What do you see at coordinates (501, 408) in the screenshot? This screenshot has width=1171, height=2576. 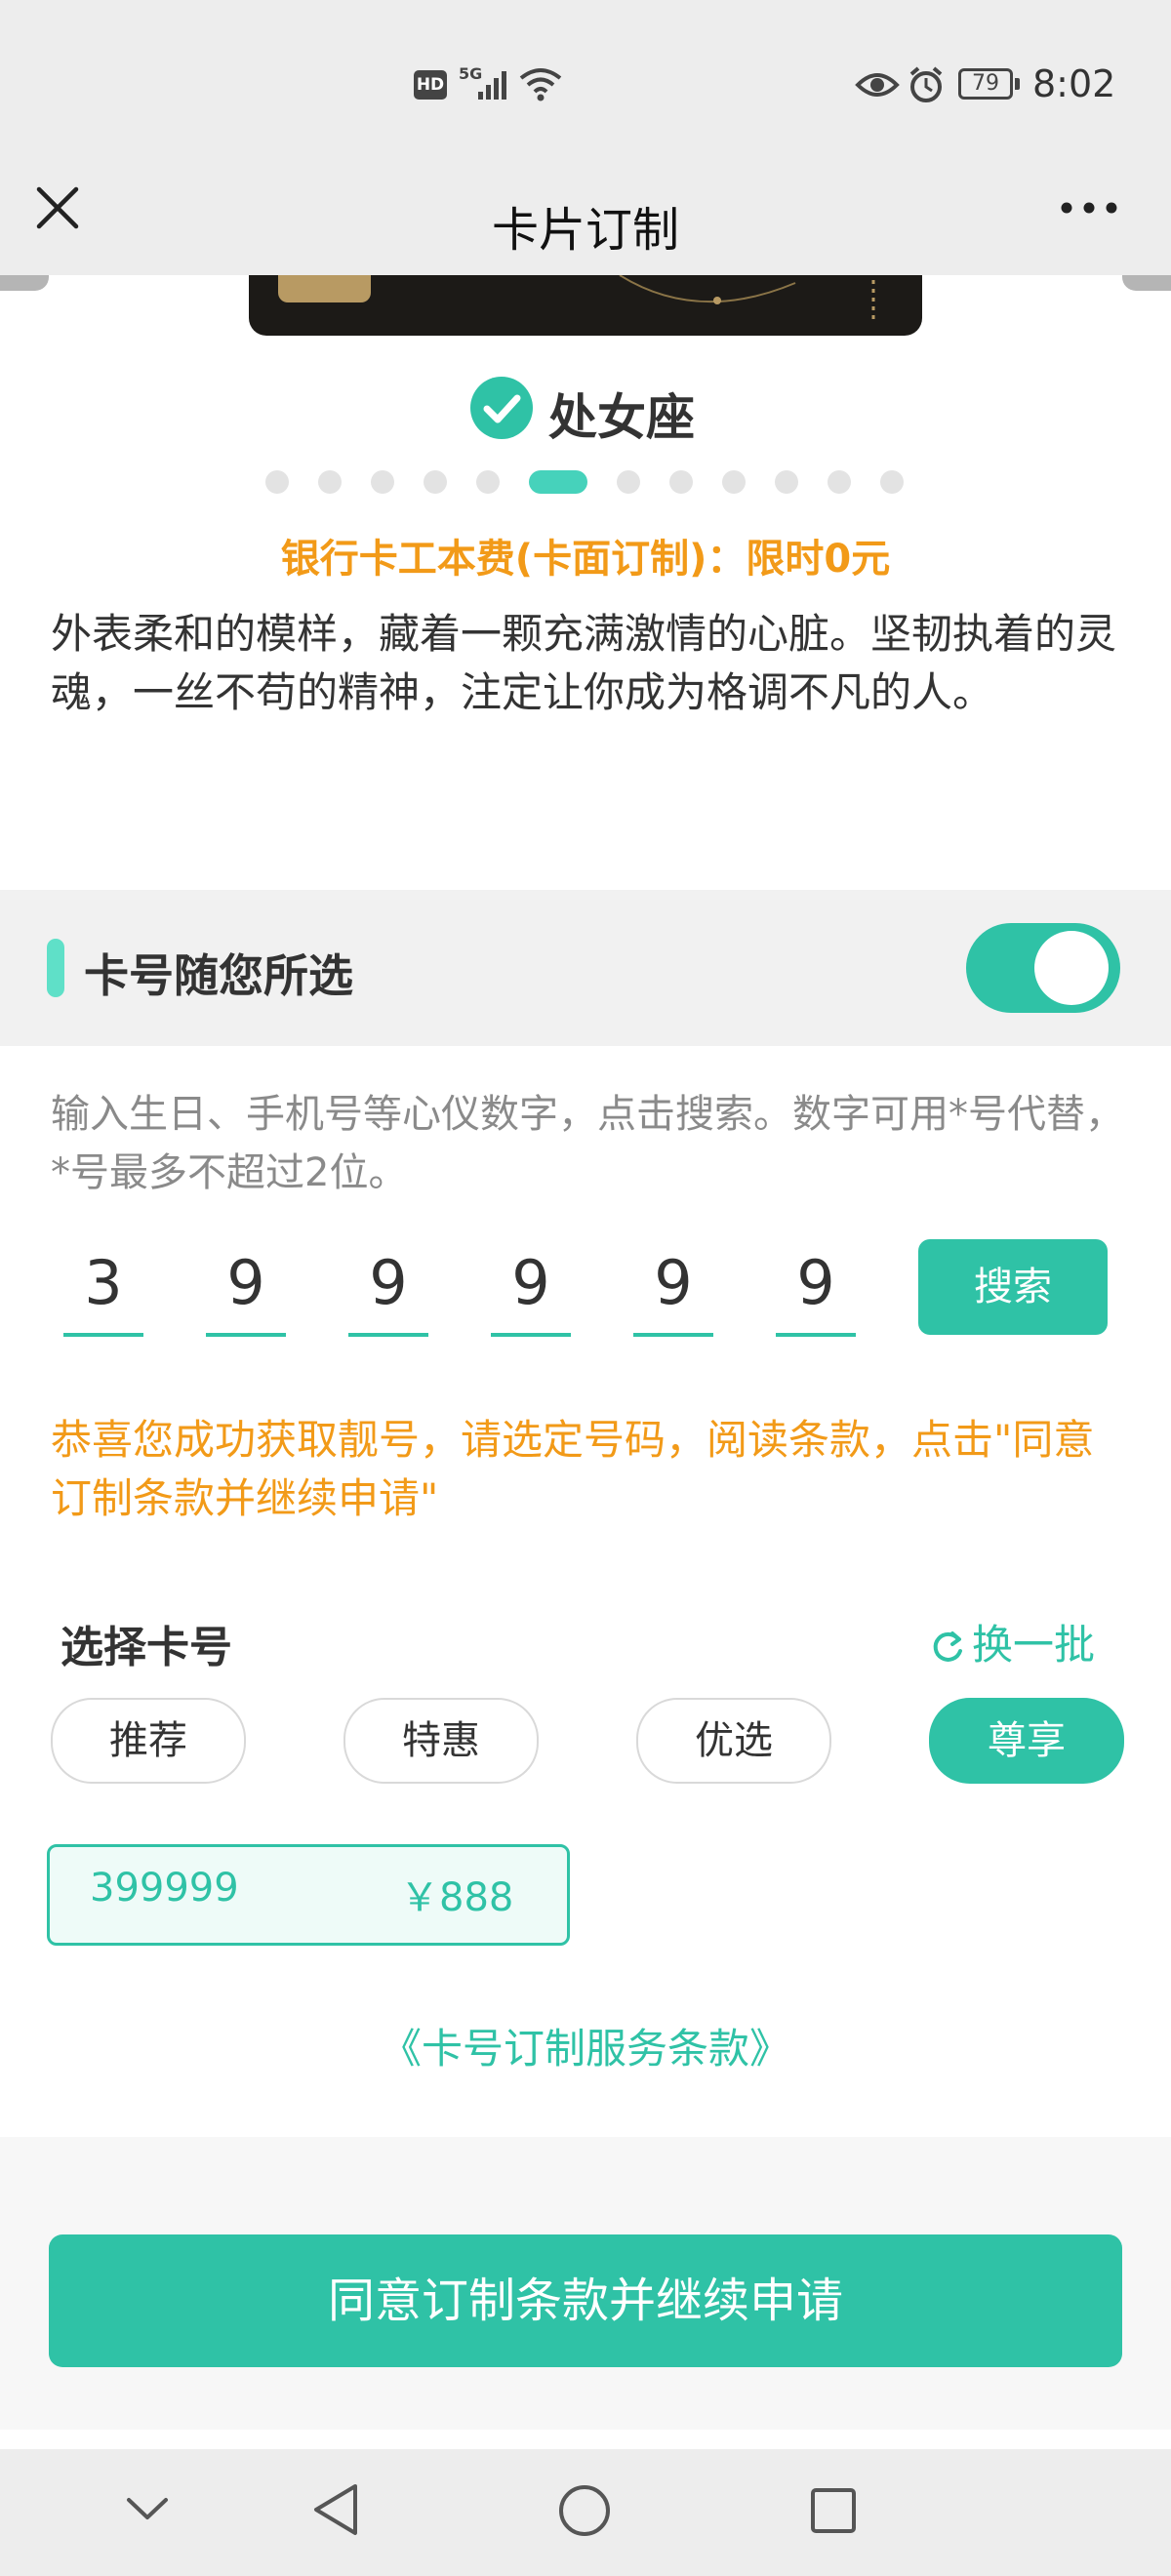 I see `check-icon` at bounding box center [501, 408].